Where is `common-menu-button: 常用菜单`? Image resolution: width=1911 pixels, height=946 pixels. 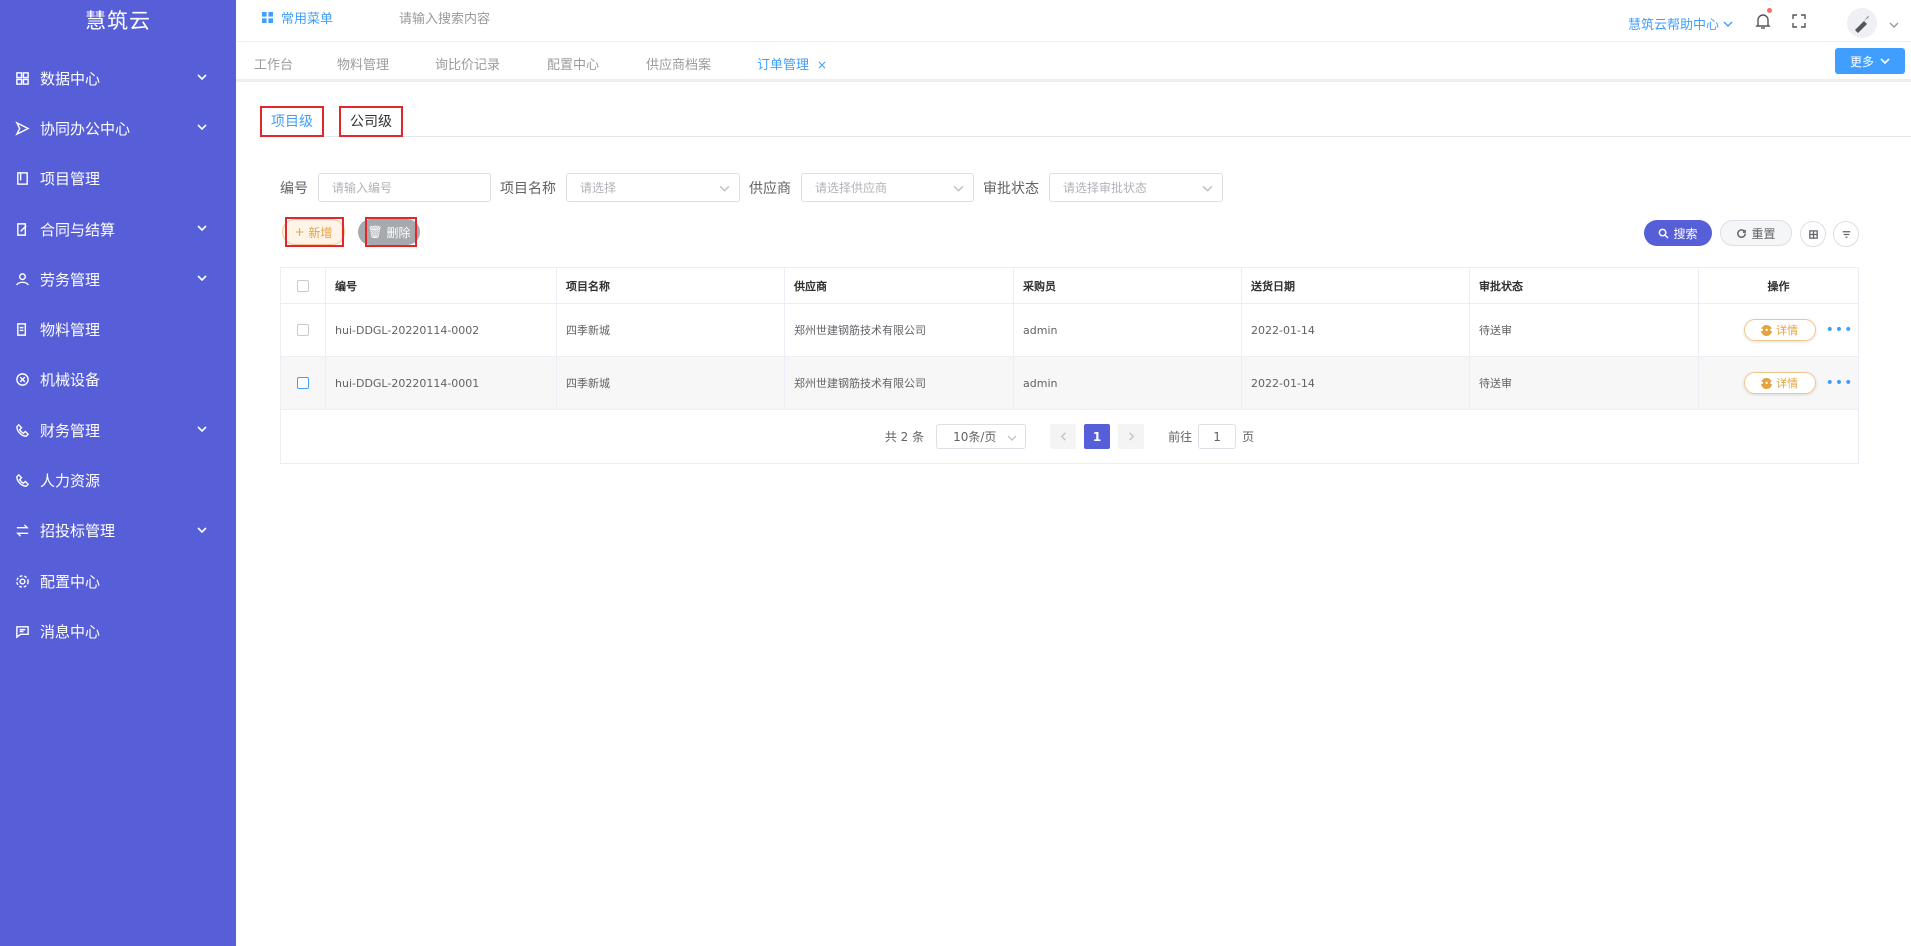
common-menu-button: 常用菜单 is located at coordinates (297, 17).